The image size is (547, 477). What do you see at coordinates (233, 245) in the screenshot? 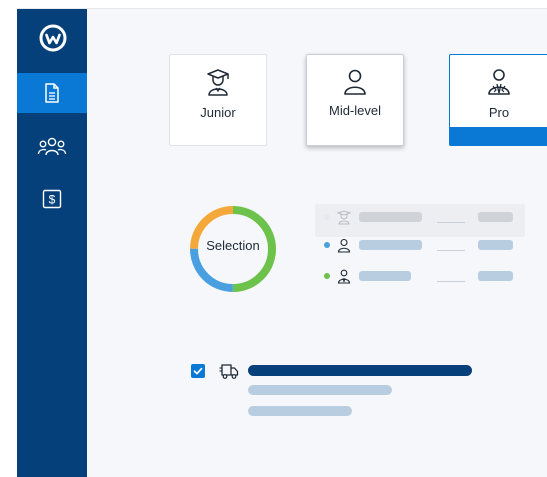
I see `donut-center-label: Selection` at bounding box center [233, 245].